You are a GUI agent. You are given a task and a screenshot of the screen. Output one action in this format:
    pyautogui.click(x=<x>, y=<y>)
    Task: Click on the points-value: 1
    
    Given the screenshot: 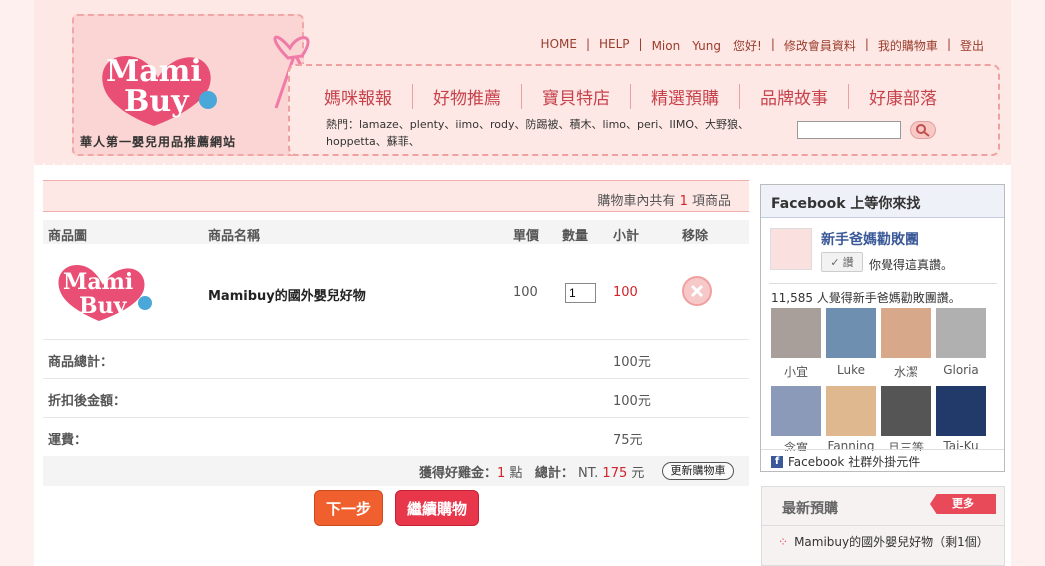 What is the action you would take?
    pyautogui.click(x=501, y=473)
    